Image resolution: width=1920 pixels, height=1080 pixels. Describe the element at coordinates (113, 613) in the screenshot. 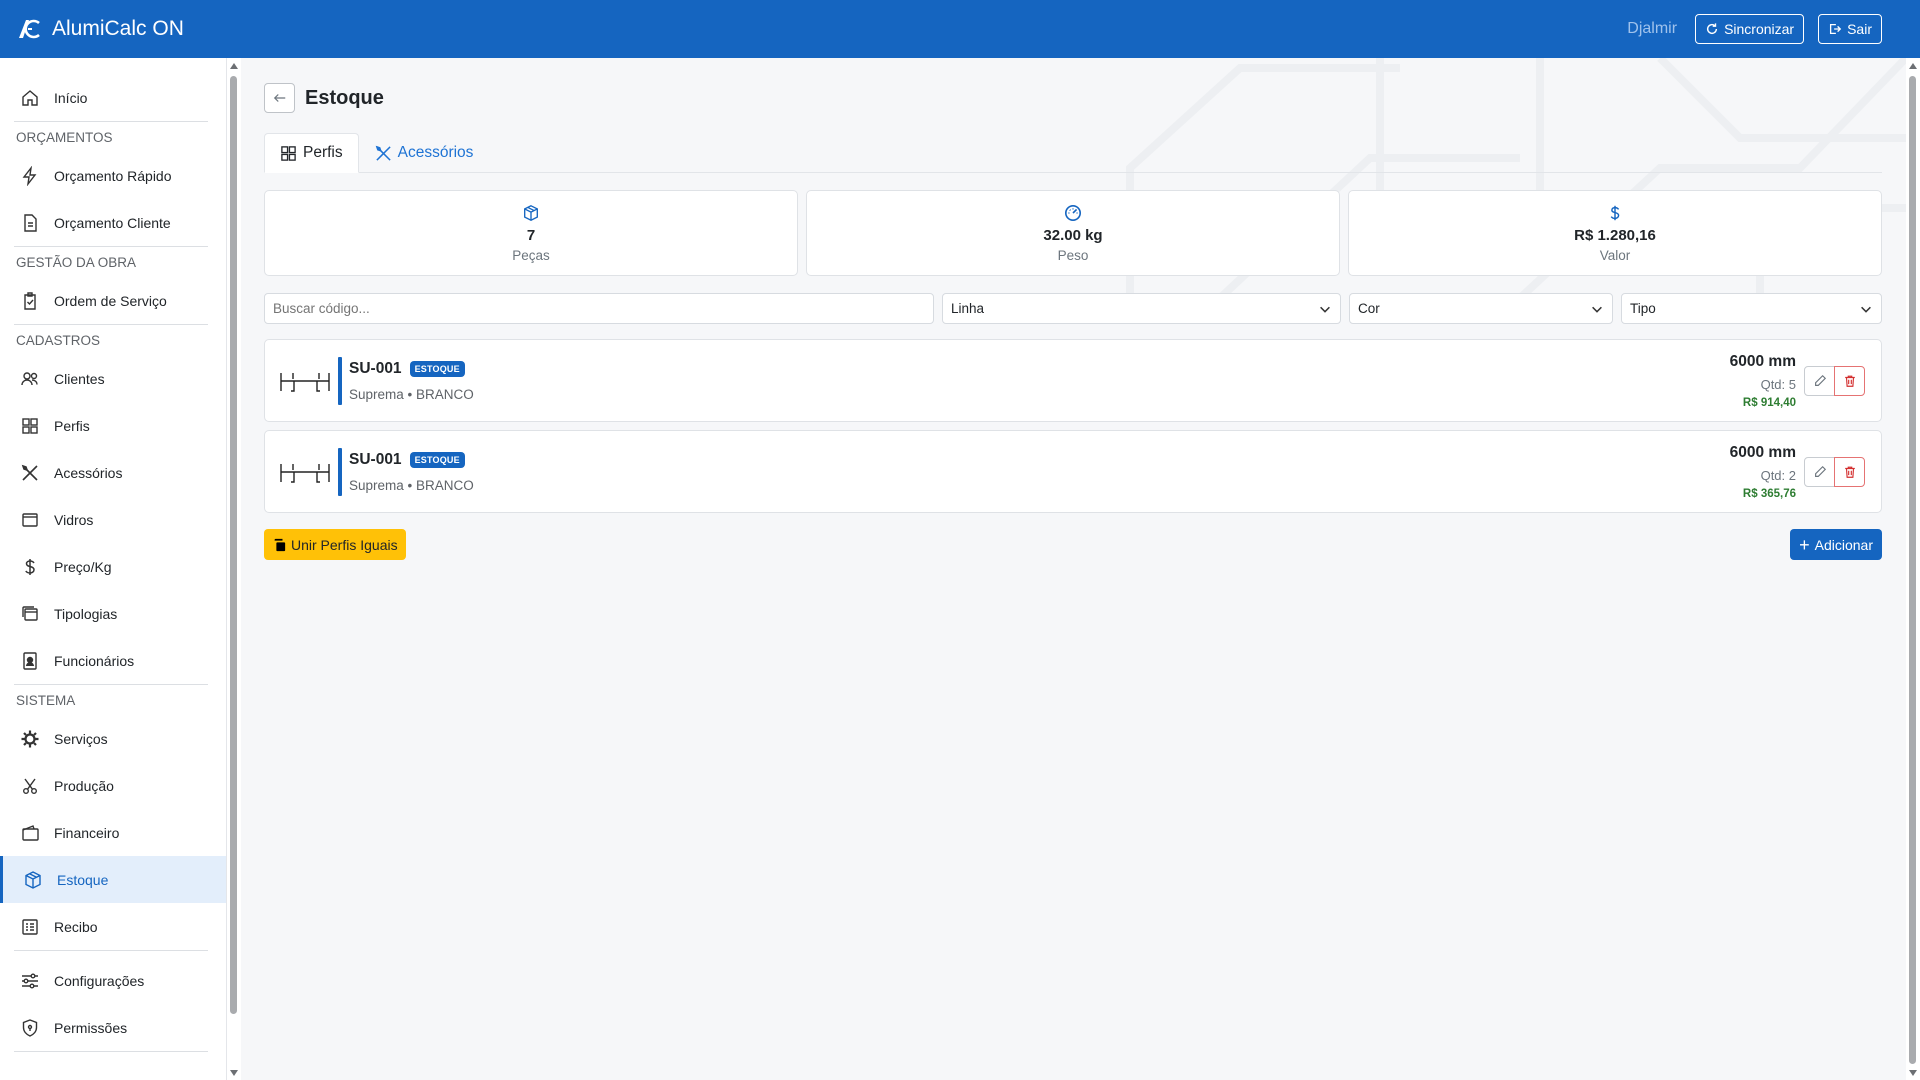

I see `sidebar-item-tipologias: Tipologias` at that location.